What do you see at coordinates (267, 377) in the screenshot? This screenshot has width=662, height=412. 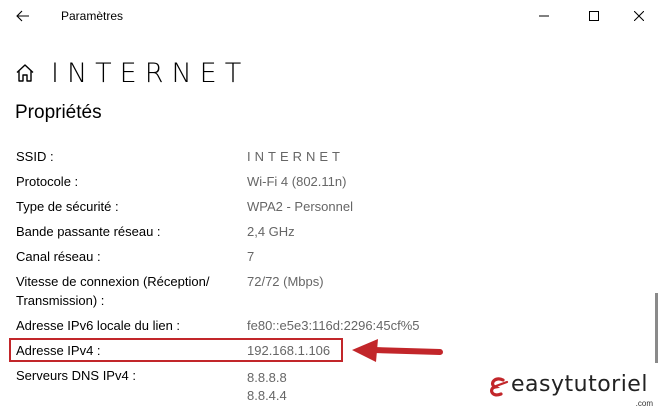 I see `dns-server-primary-value: 8.8.8.8` at bounding box center [267, 377].